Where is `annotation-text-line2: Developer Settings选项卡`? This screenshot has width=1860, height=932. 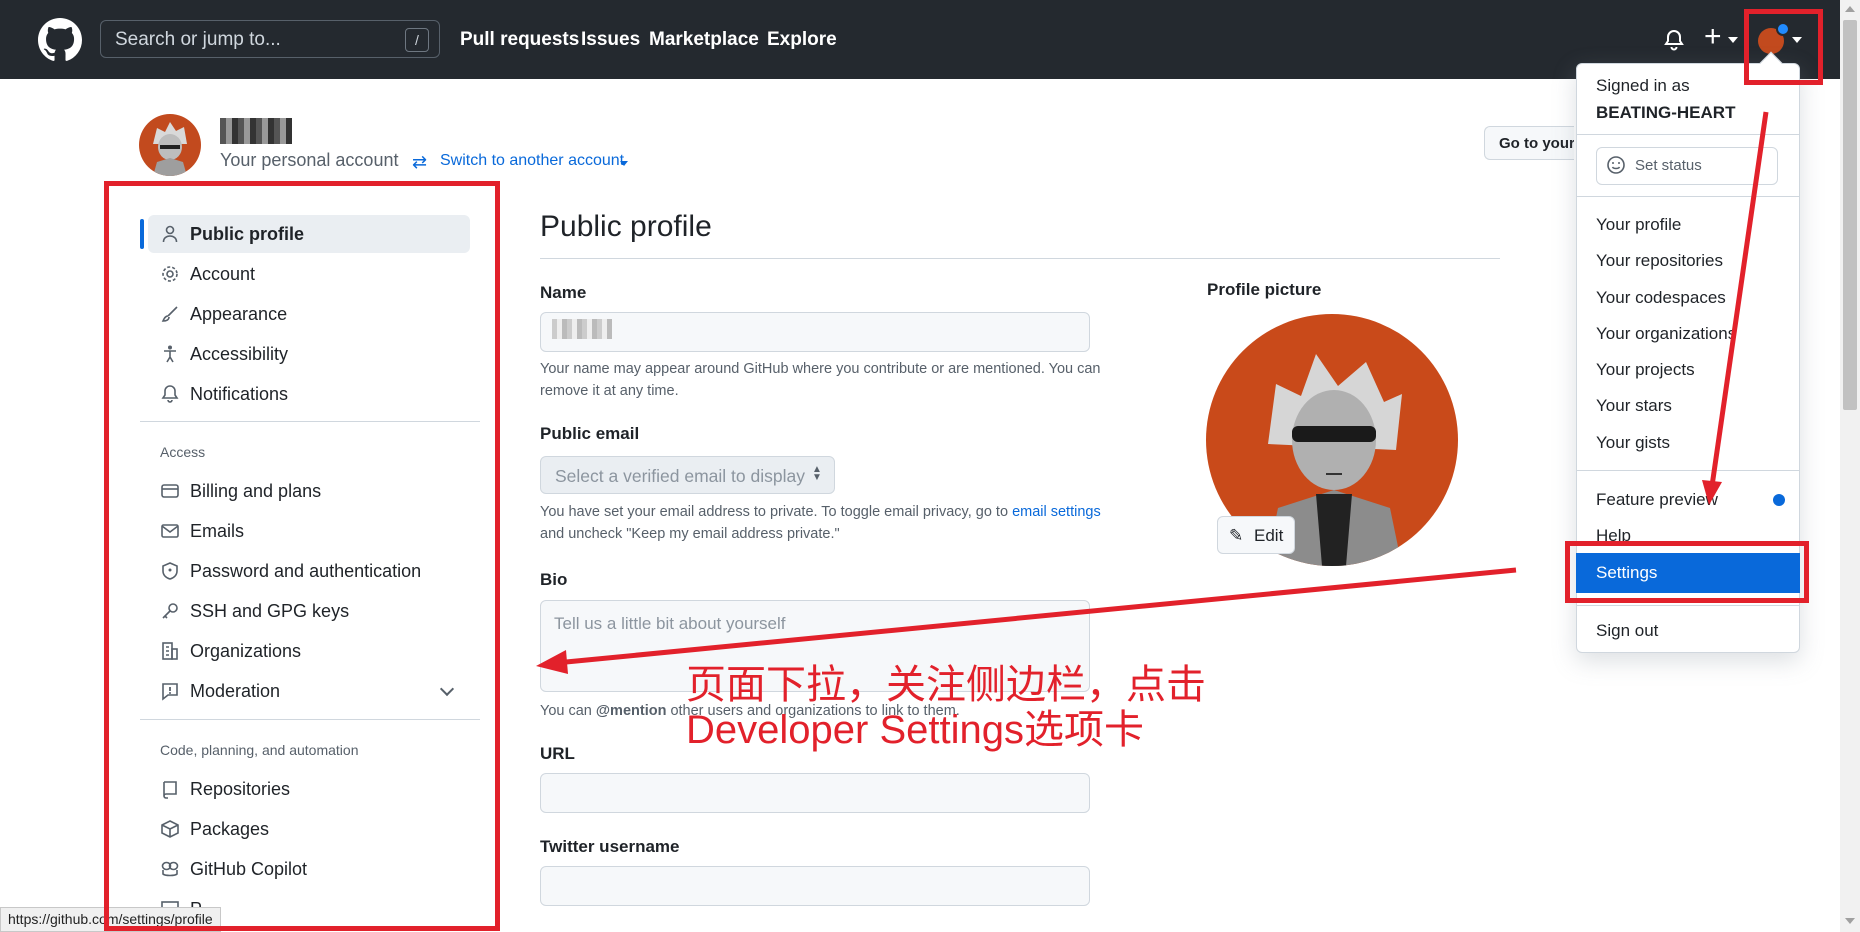
annotation-text-line2: Developer Settings选项卡 is located at coordinates (915, 730).